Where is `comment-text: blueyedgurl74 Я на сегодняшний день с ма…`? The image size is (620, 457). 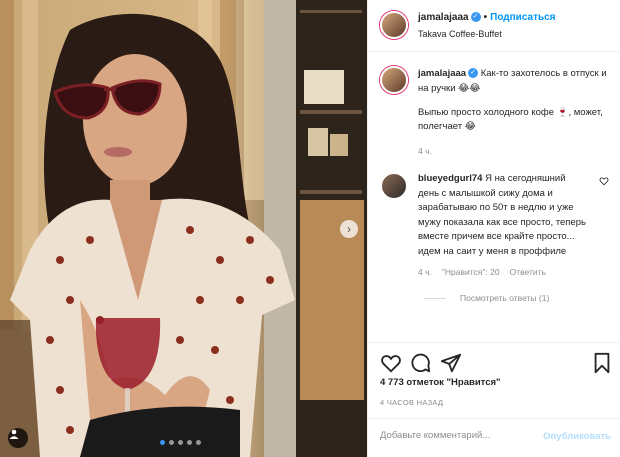
comment-text: blueyedgurl74 Я на сегодняшний день с ма… is located at coordinates (503, 215).